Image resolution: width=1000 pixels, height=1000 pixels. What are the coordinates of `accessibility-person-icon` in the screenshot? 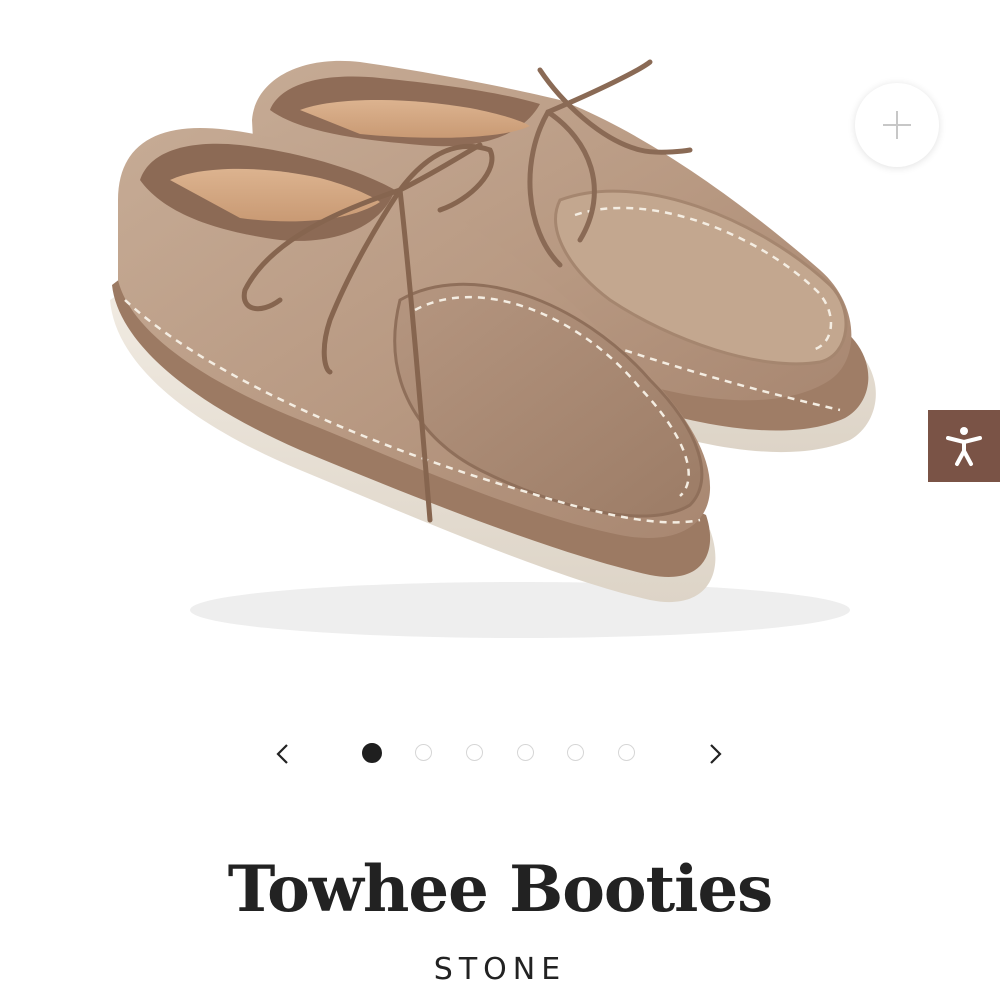 It's located at (964, 446).